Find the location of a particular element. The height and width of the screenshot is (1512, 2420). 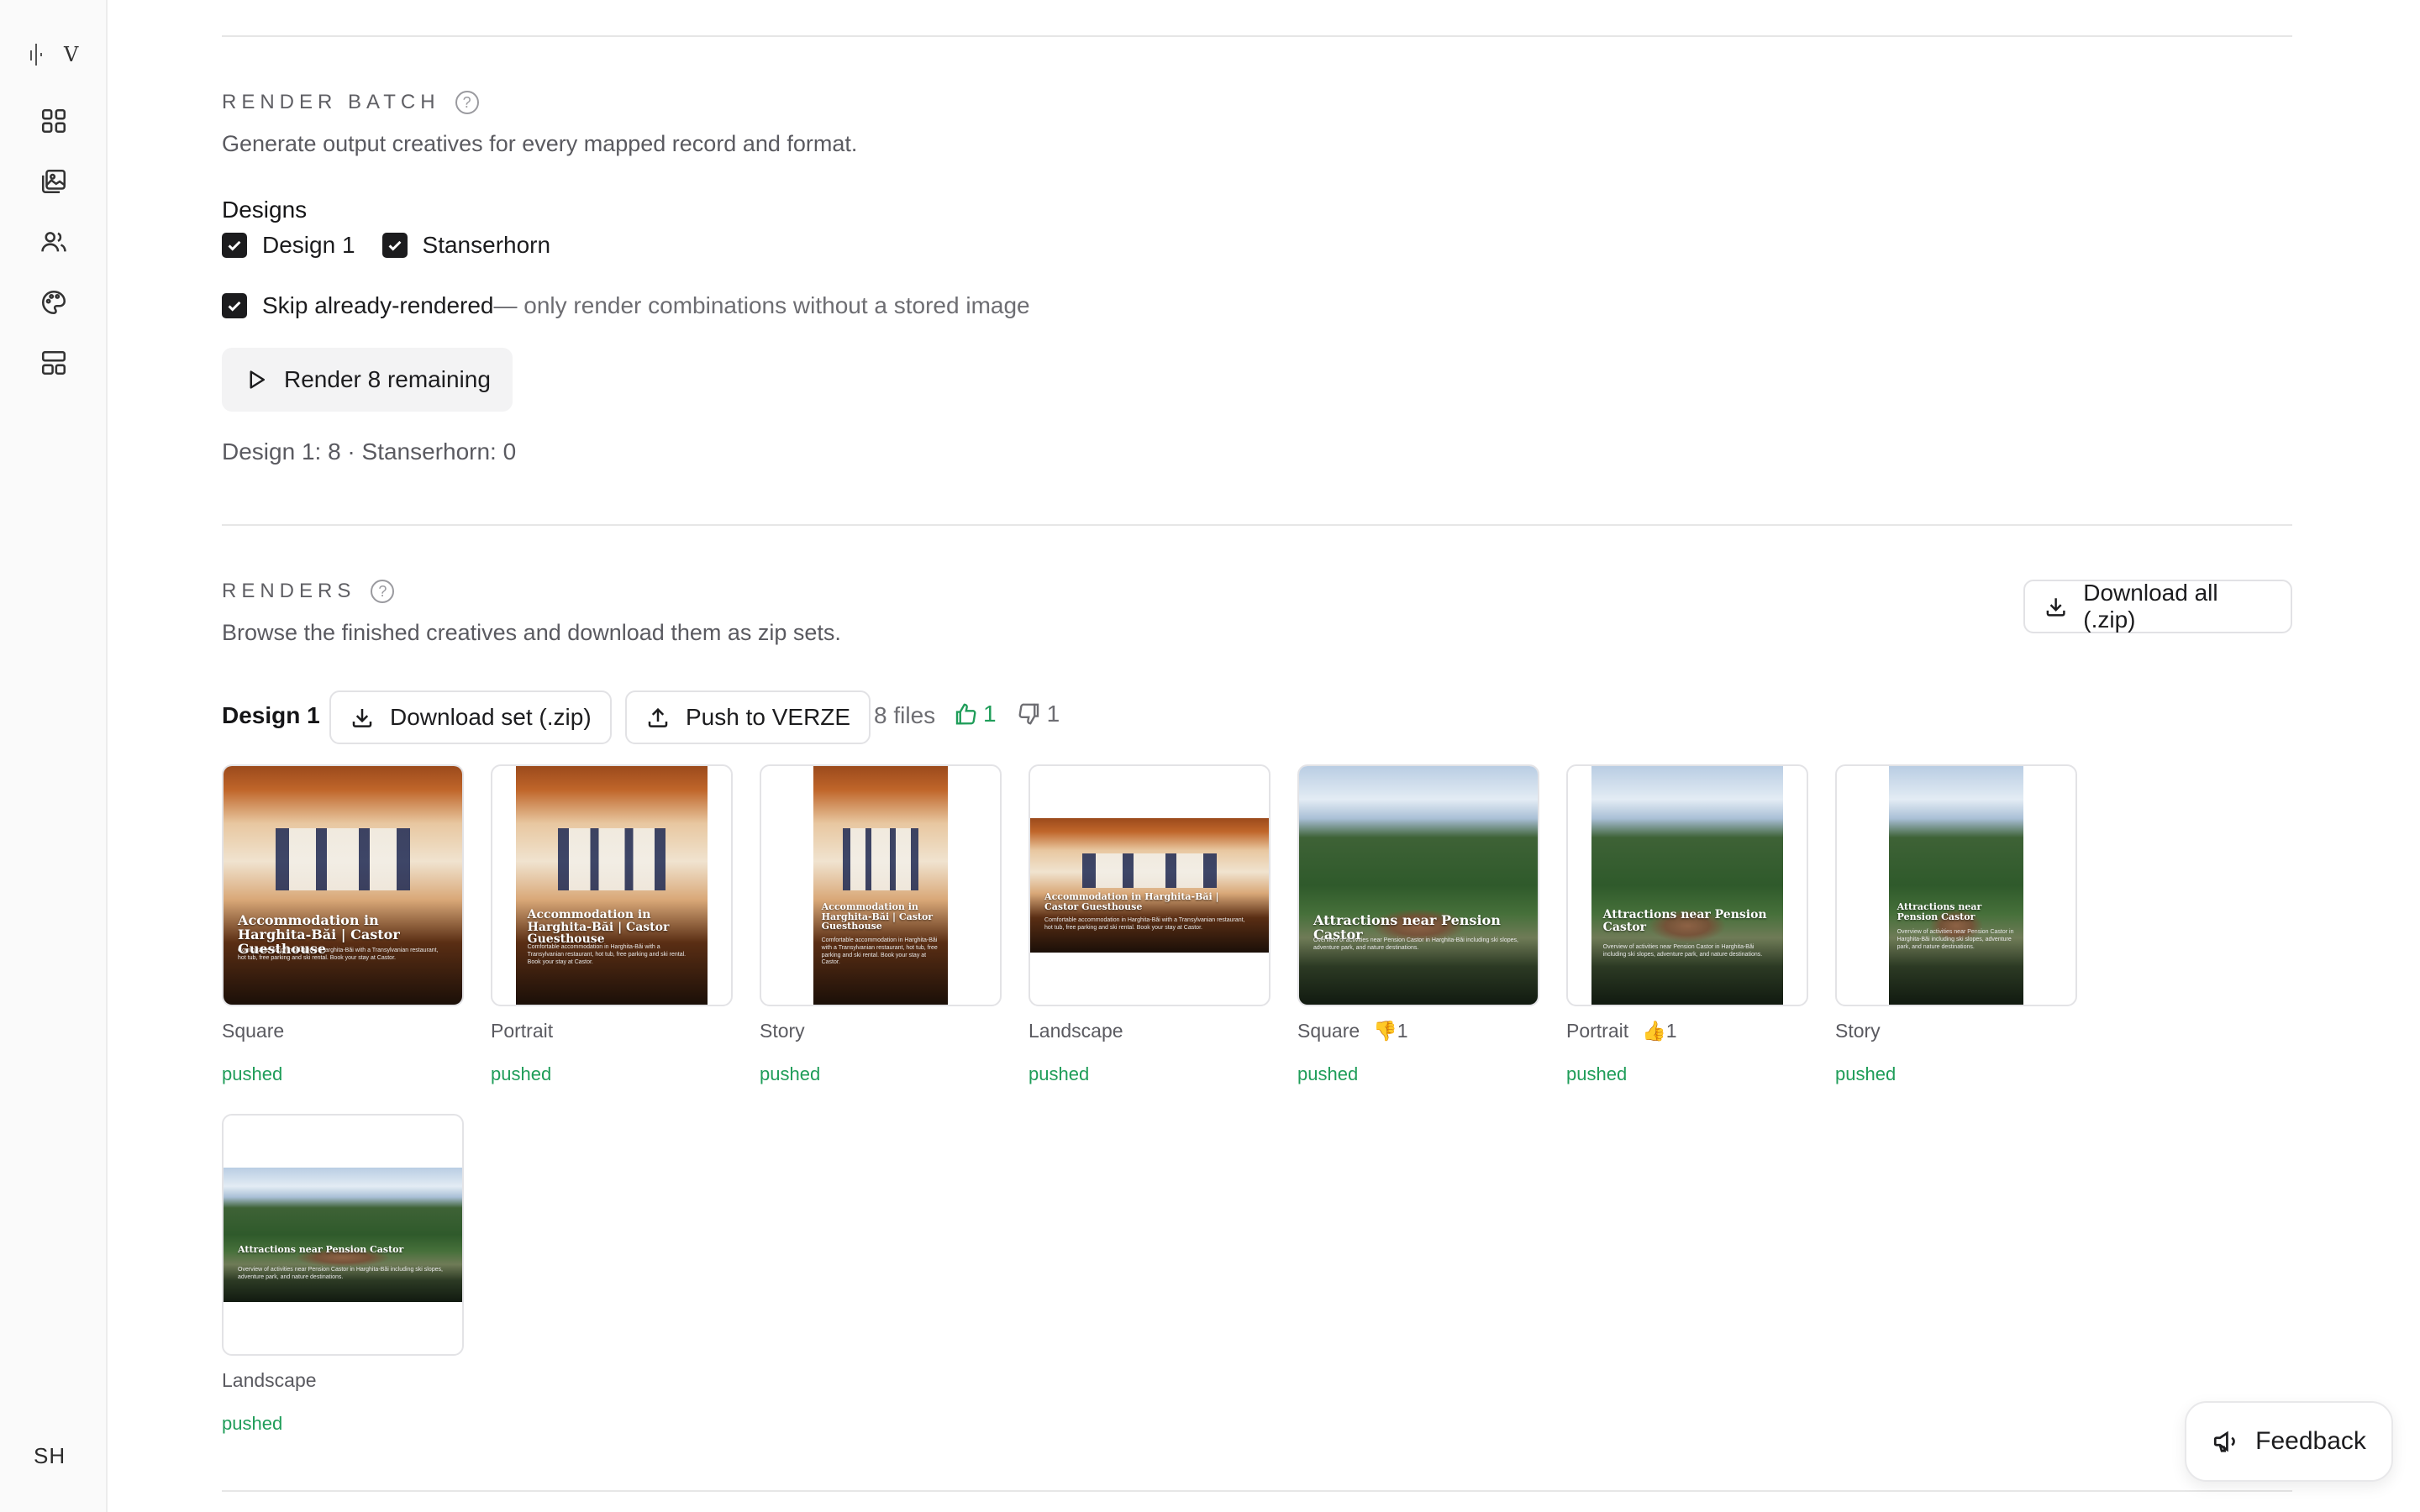

checkbox-design-1-label: Design 1 is located at coordinates (308, 245).